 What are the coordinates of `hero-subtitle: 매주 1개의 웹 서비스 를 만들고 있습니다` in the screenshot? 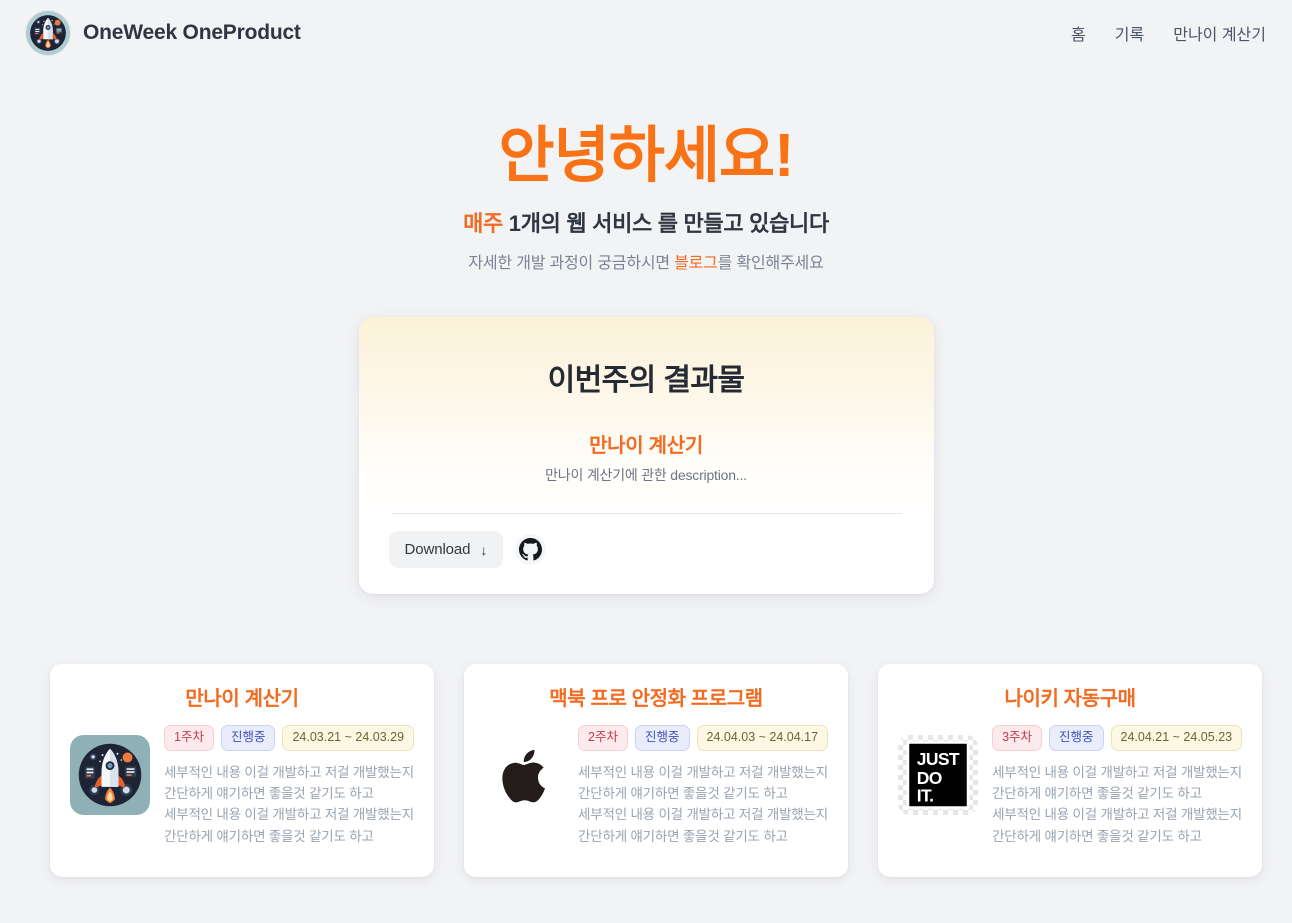 It's located at (646, 222).